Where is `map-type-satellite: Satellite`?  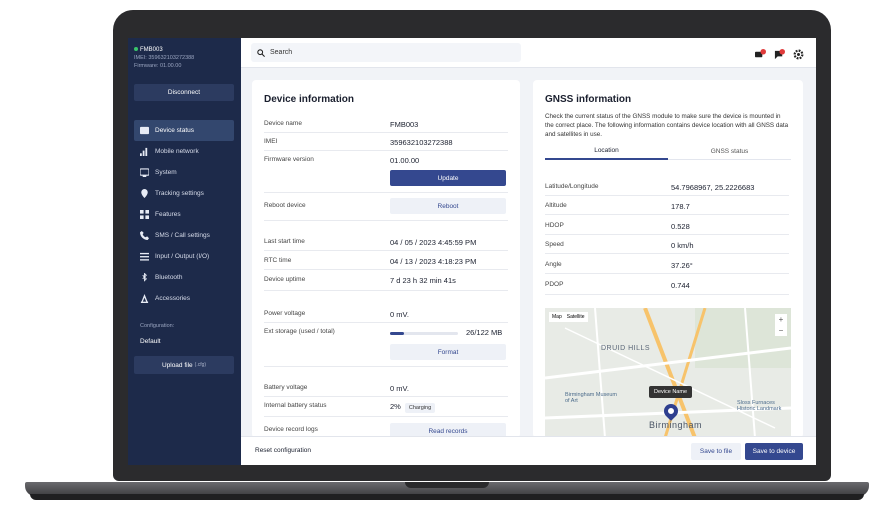
map-type-satellite: Satellite is located at coordinates (576, 317).